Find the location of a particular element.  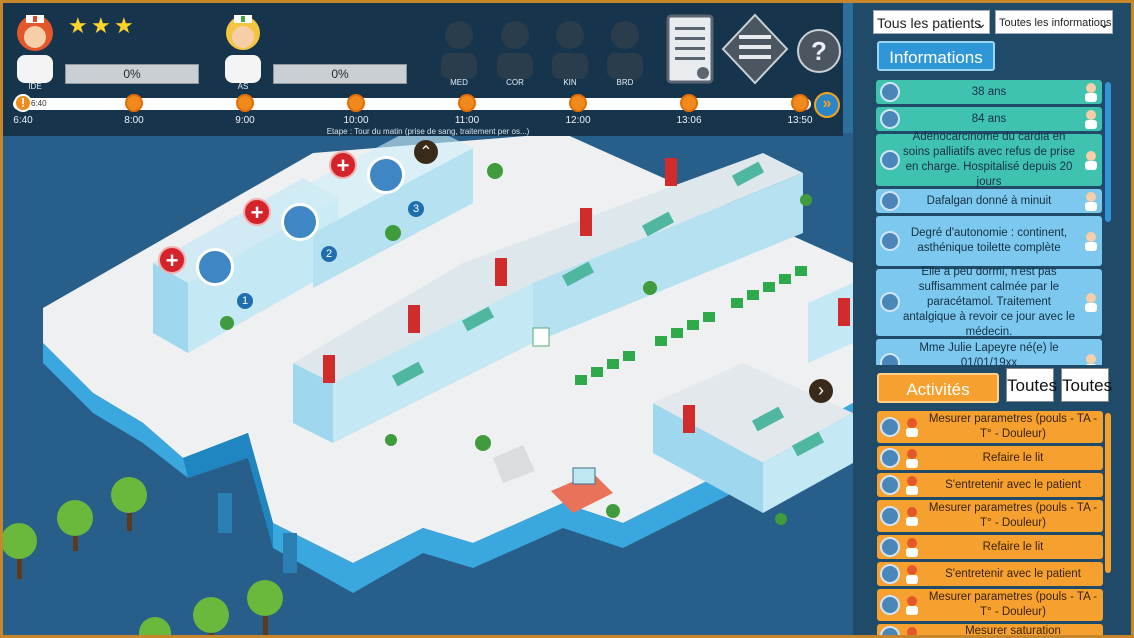

doctor-silhouette-icon is located at coordinates (459, 50).